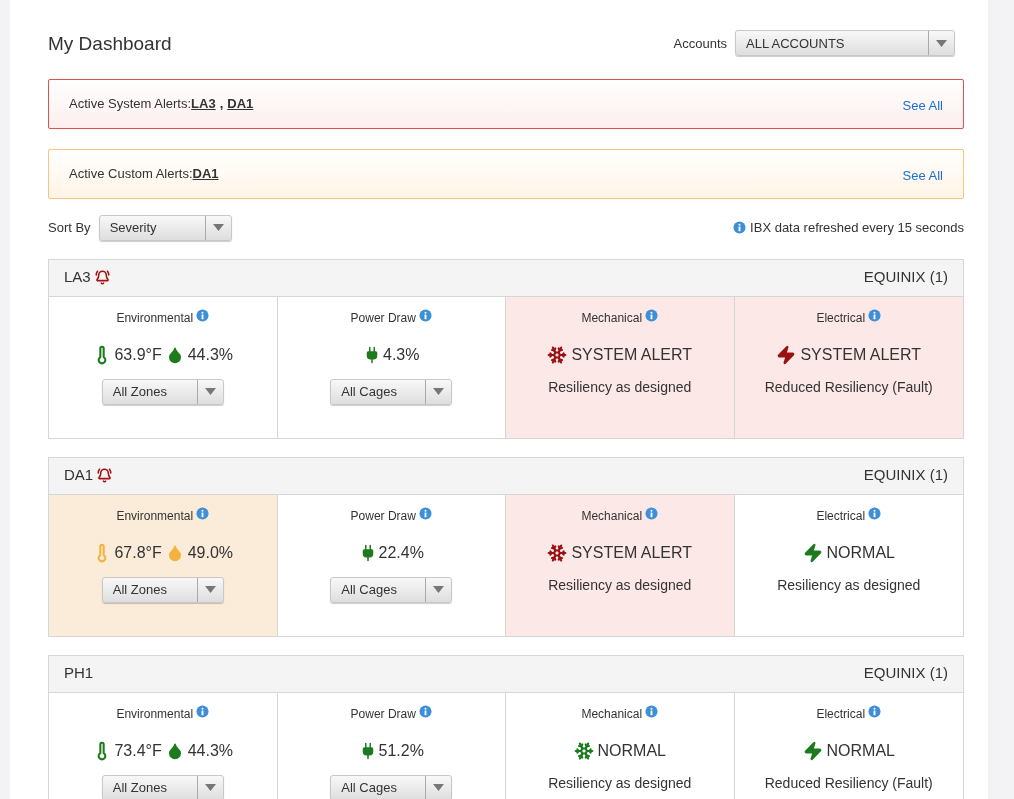  What do you see at coordinates (138, 750) in the screenshot?
I see `temperature-reading: 73.4°F` at bounding box center [138, 750].